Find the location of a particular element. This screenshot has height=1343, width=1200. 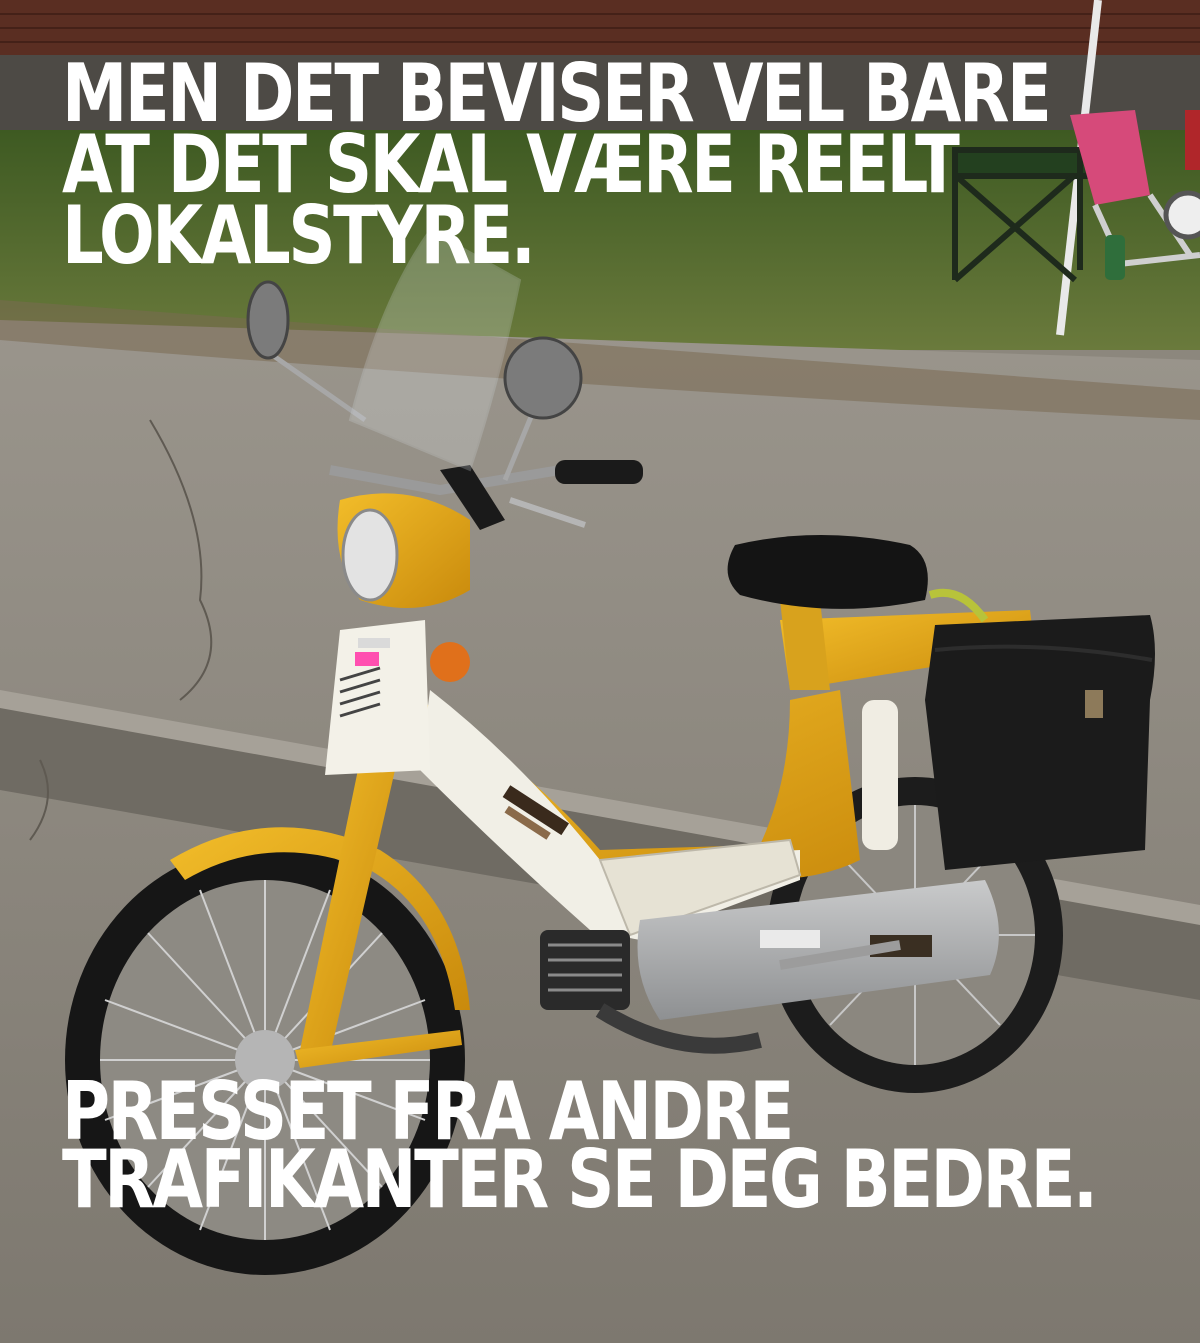

turn-signal is located at coordinates (450, 662).